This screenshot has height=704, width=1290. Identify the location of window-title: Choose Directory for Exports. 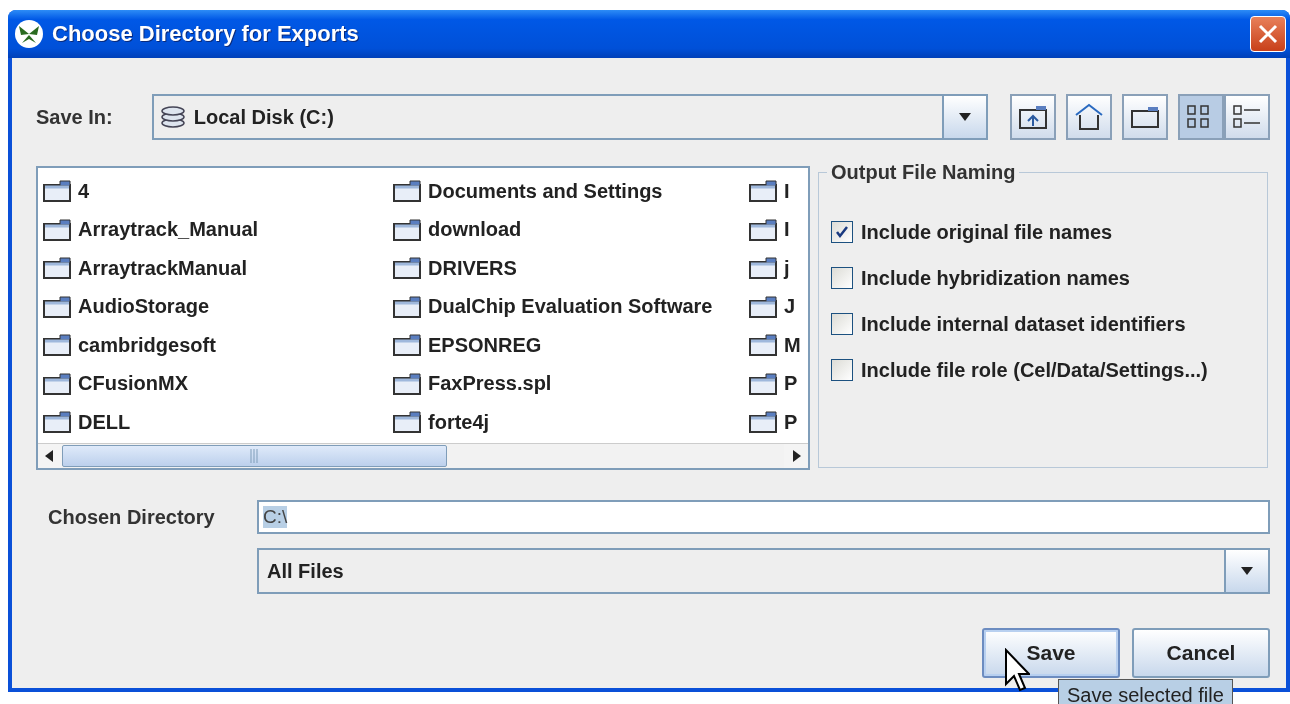
(206, 34).